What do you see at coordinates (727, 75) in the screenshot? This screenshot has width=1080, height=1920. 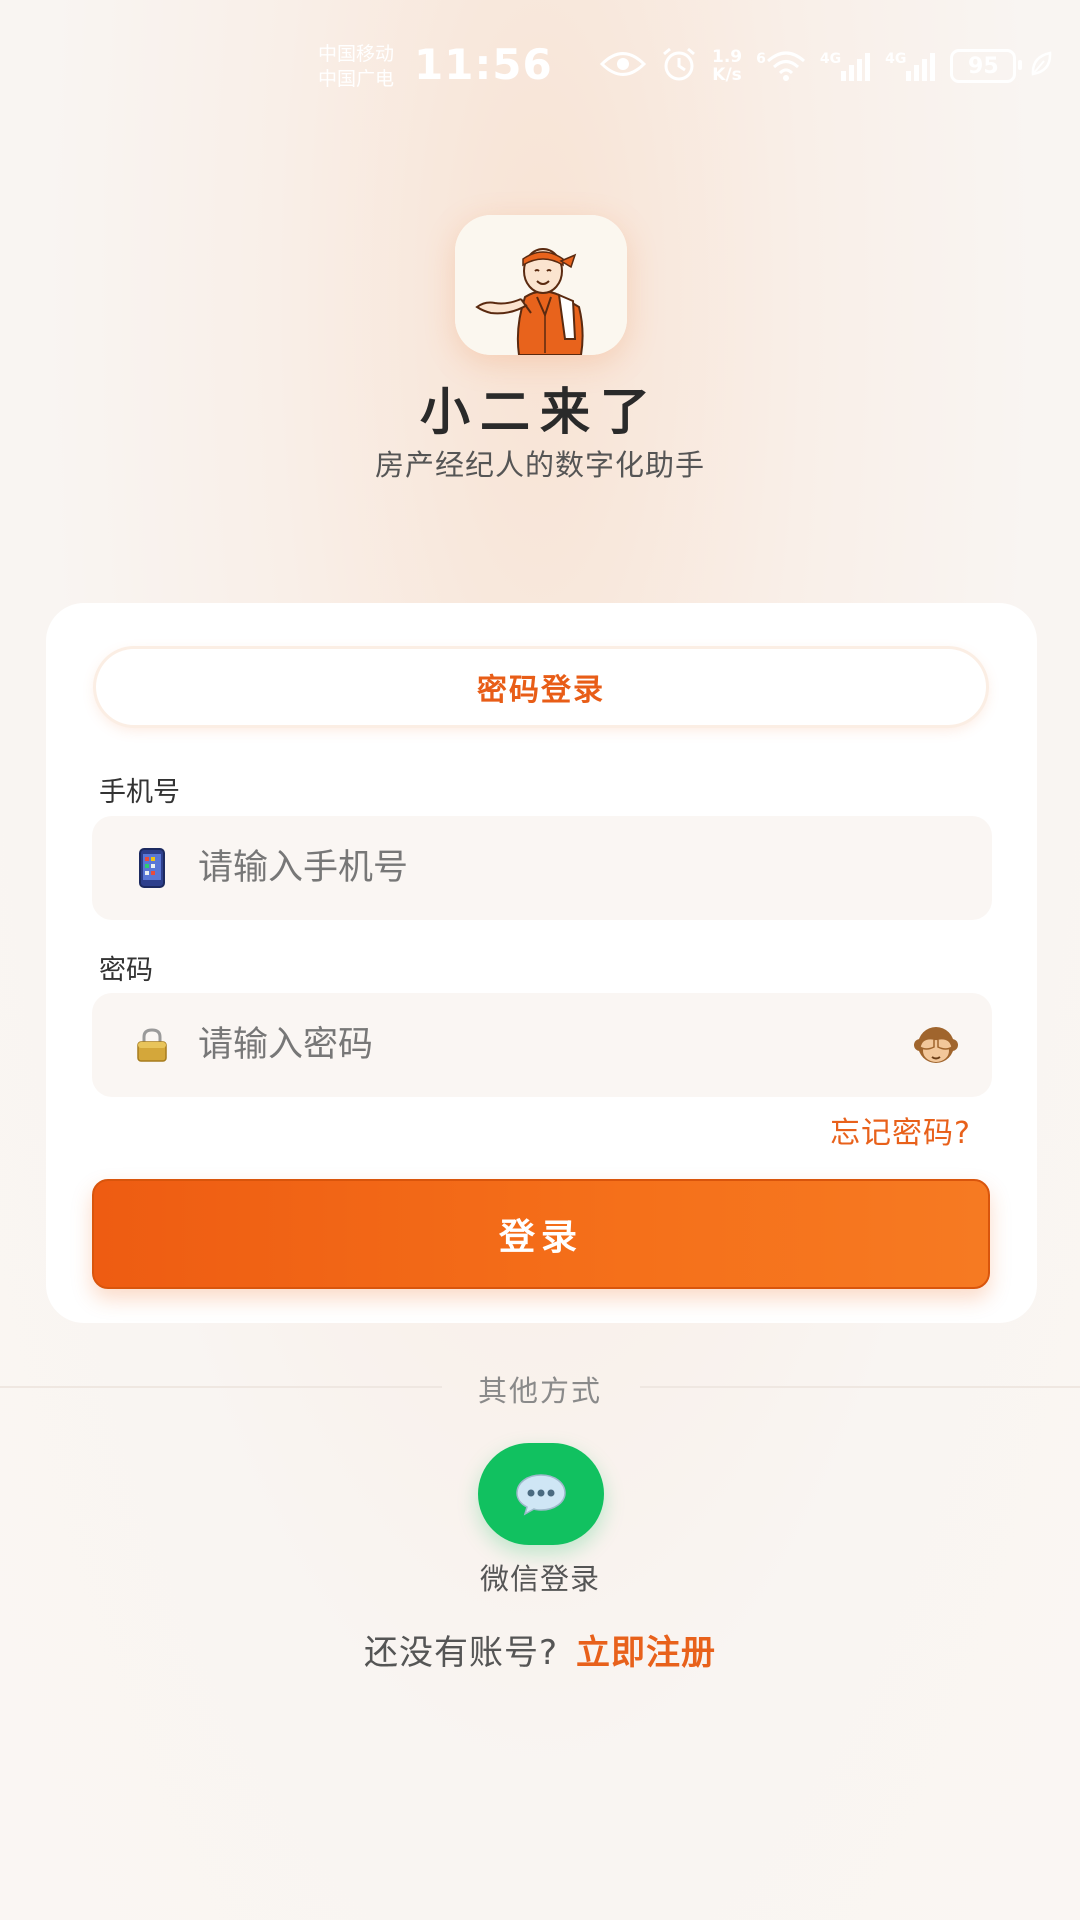 I see `net-speed-unit: K/s` at bounding box center [727, 75].